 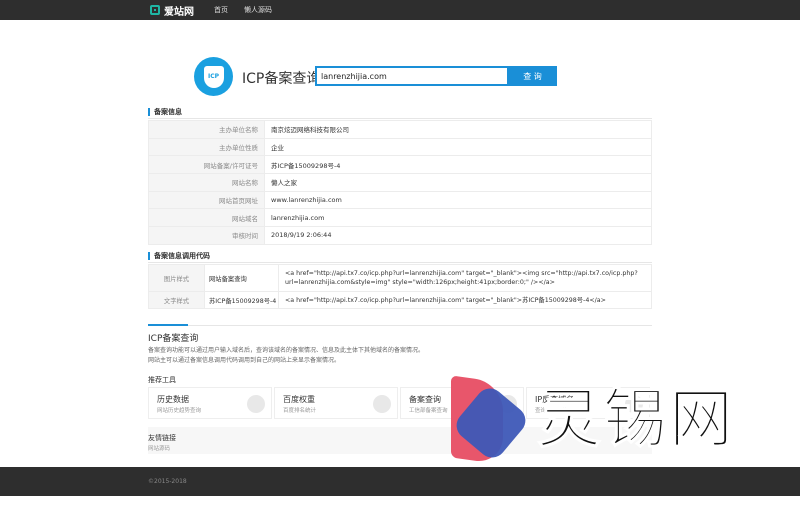 What do you see at coordinates (636, 420) in the screenshot?
I see `watermark-text: 灵锡网` at bounding box center [636, 420].